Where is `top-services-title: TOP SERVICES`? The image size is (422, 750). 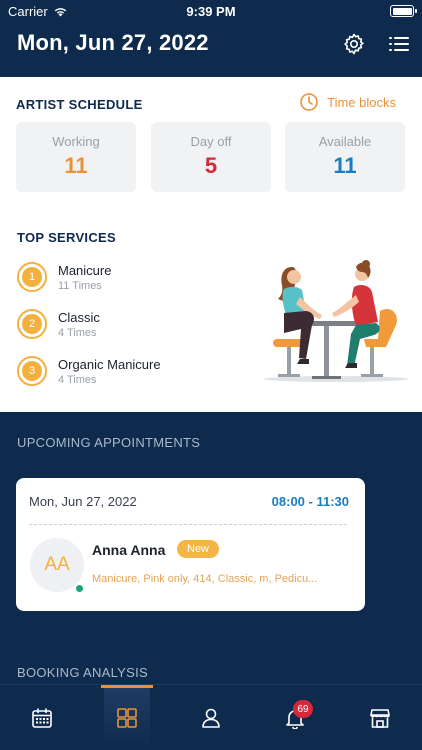 top-services-title: TOP SERVICES is located at coordinates (66, 237).